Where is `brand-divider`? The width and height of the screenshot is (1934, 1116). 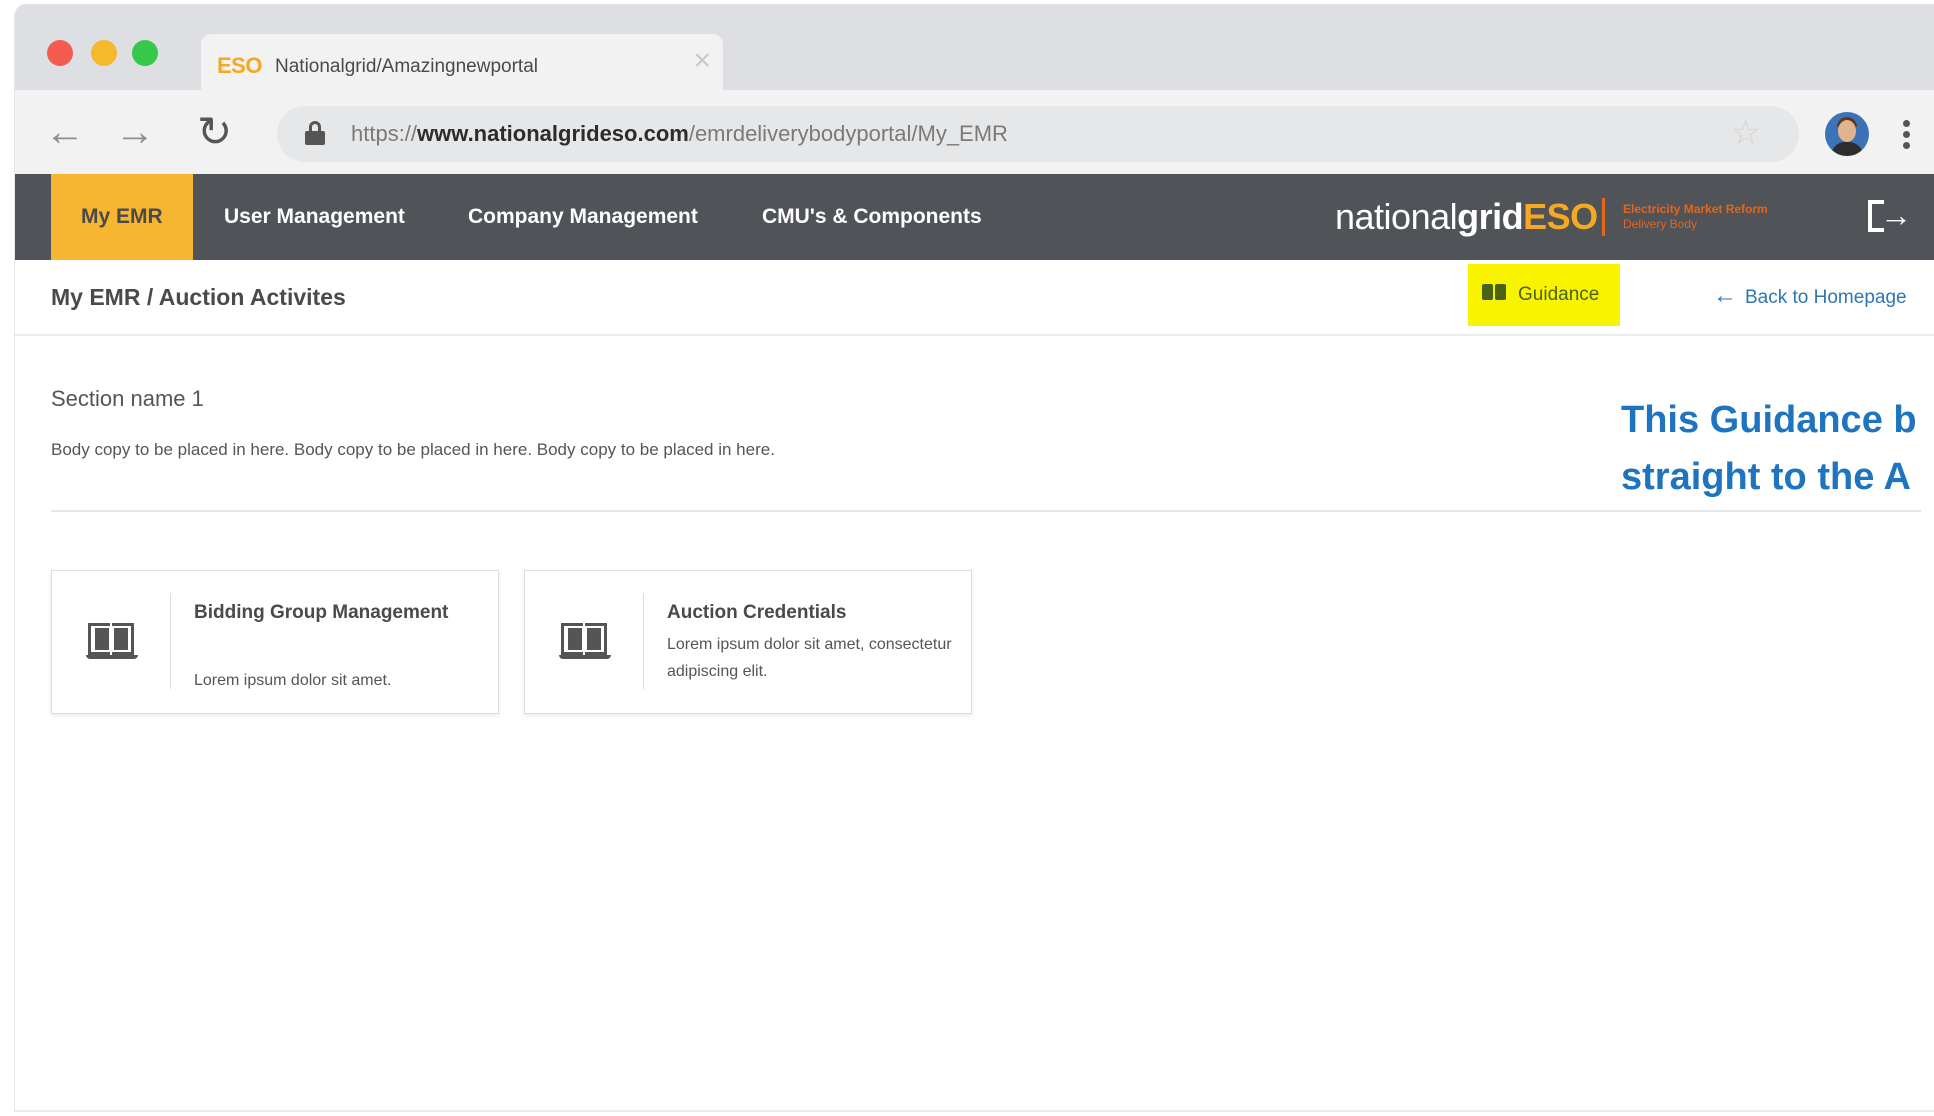 brand-divider is located at coordinates (1603, 217).